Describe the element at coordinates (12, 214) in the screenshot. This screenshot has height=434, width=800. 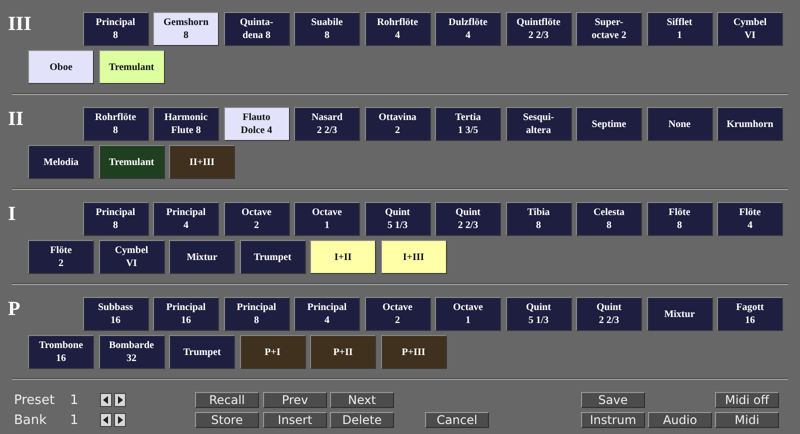
I see `division-label: I` at that location.